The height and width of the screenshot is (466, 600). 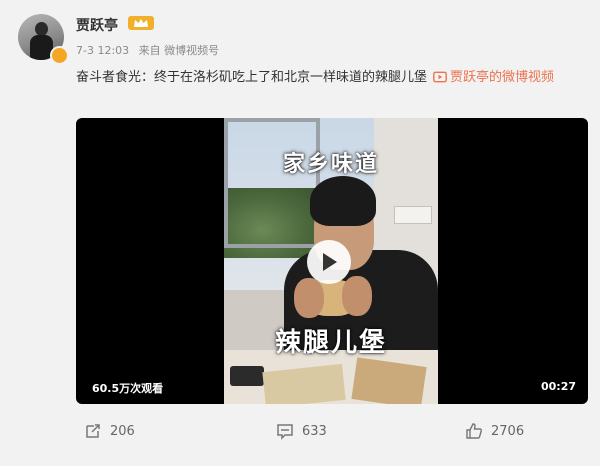 What do you see at coordinates (285, 432) in the screenshot?
I see `comment-icon` at bounding box center [285, 432].